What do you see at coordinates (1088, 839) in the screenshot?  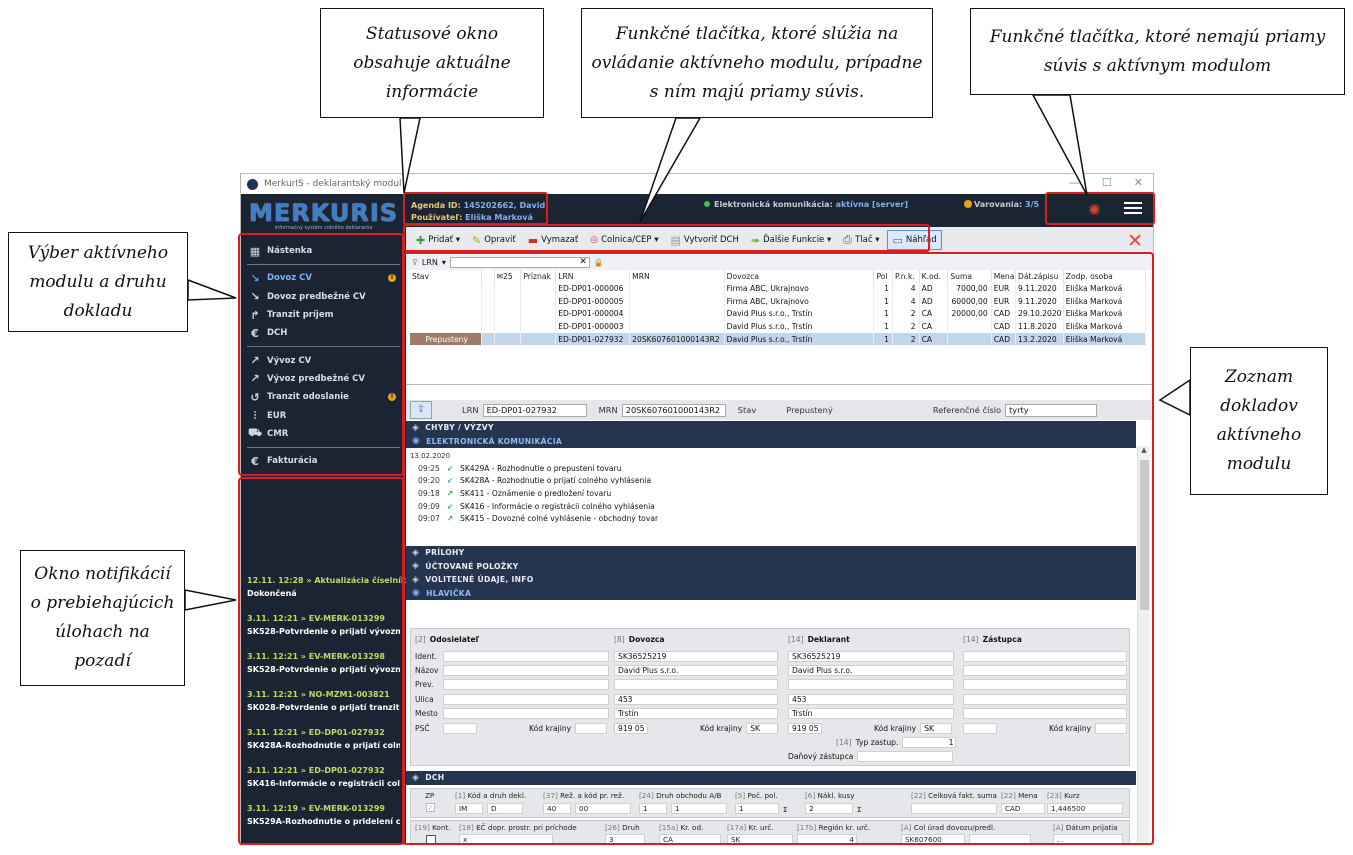 I see `acceptance-date-field: . .` at bounding box center [1088, 839].